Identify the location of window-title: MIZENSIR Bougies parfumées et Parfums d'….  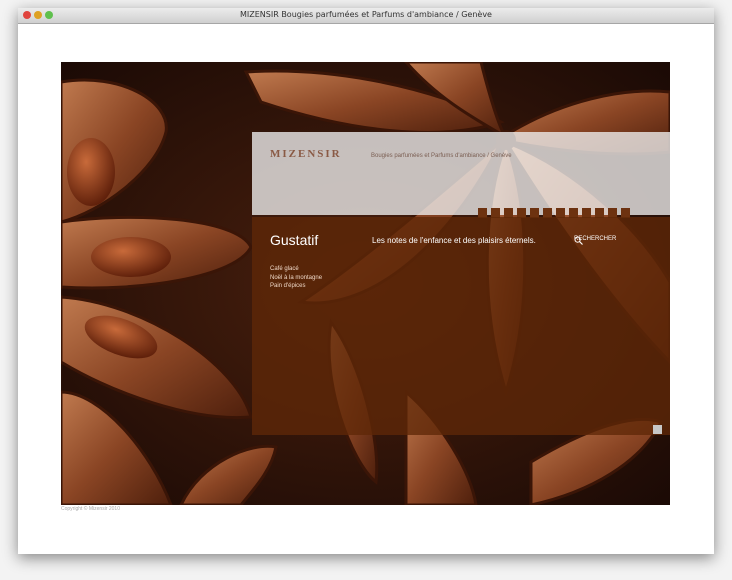
(366, 14).